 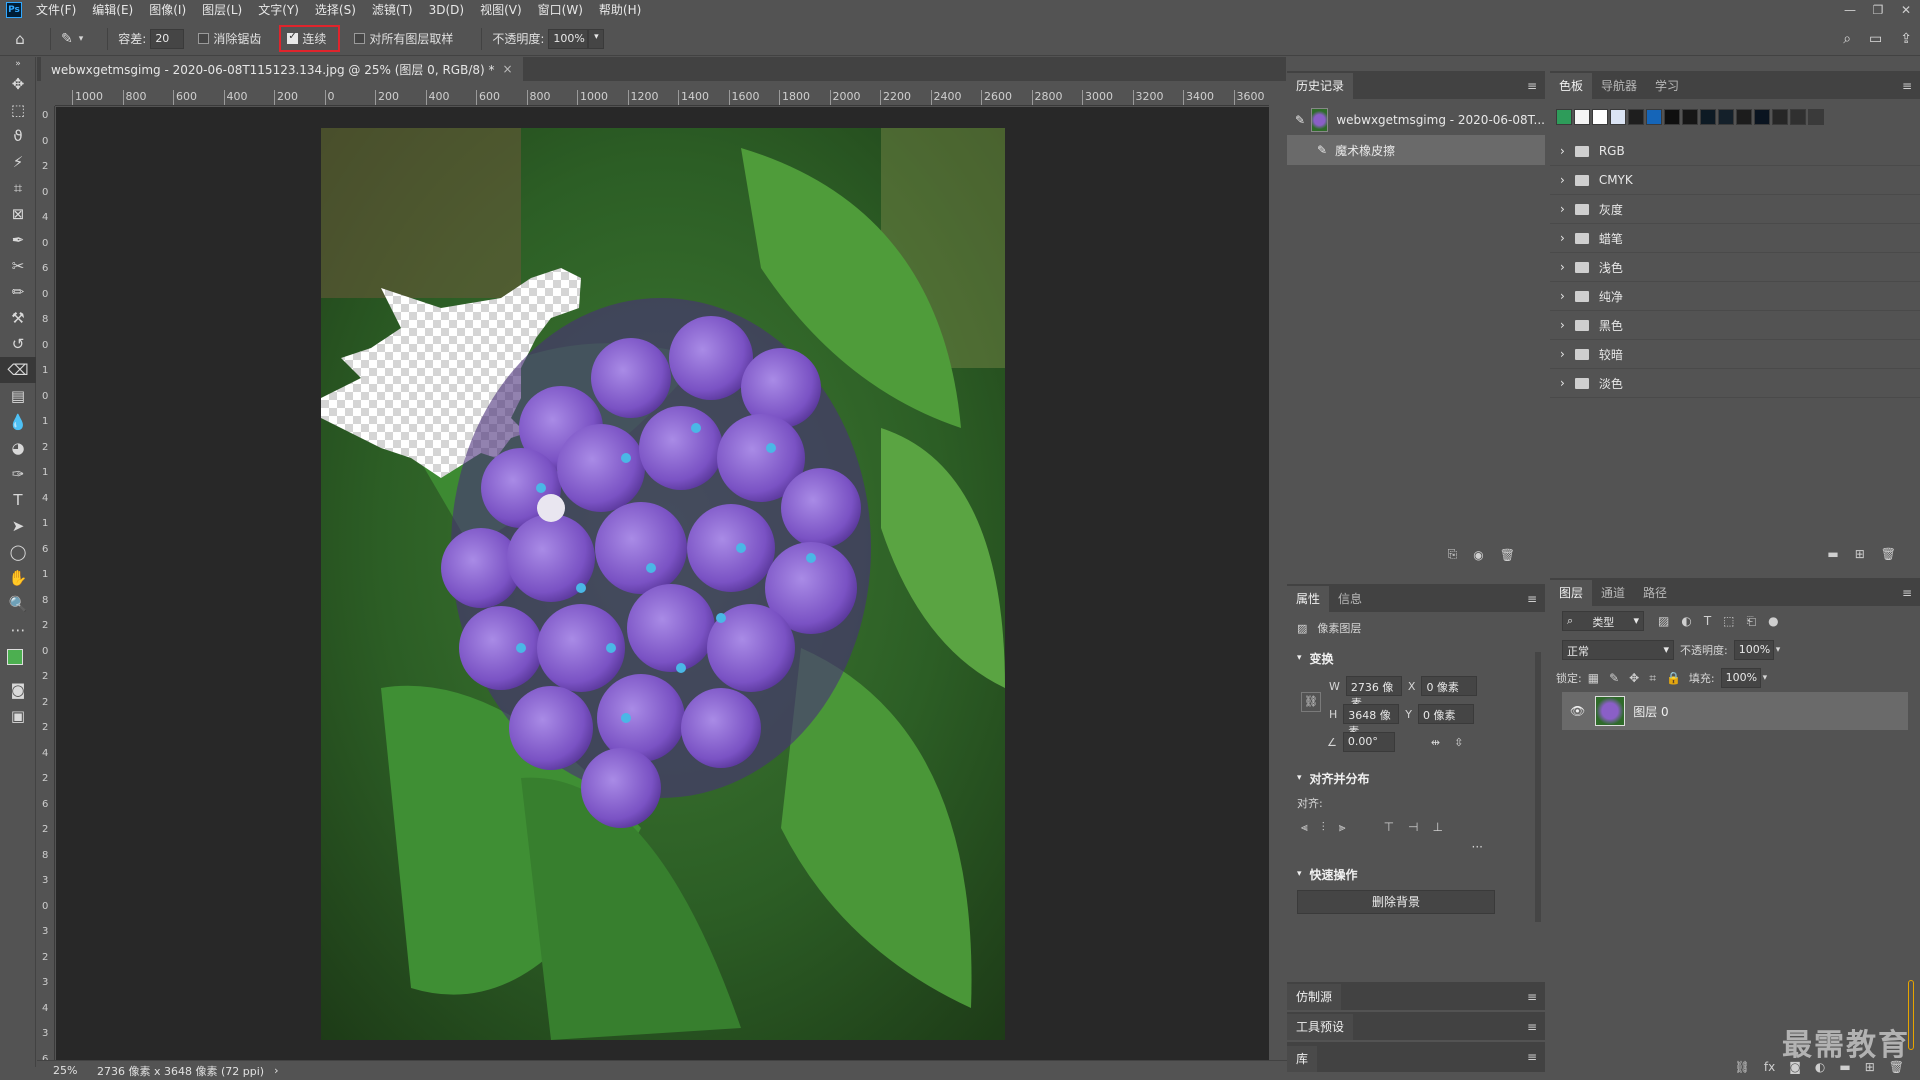 I want to click on zoom-tool-icon: 🔍, so click(x=18, y=604).